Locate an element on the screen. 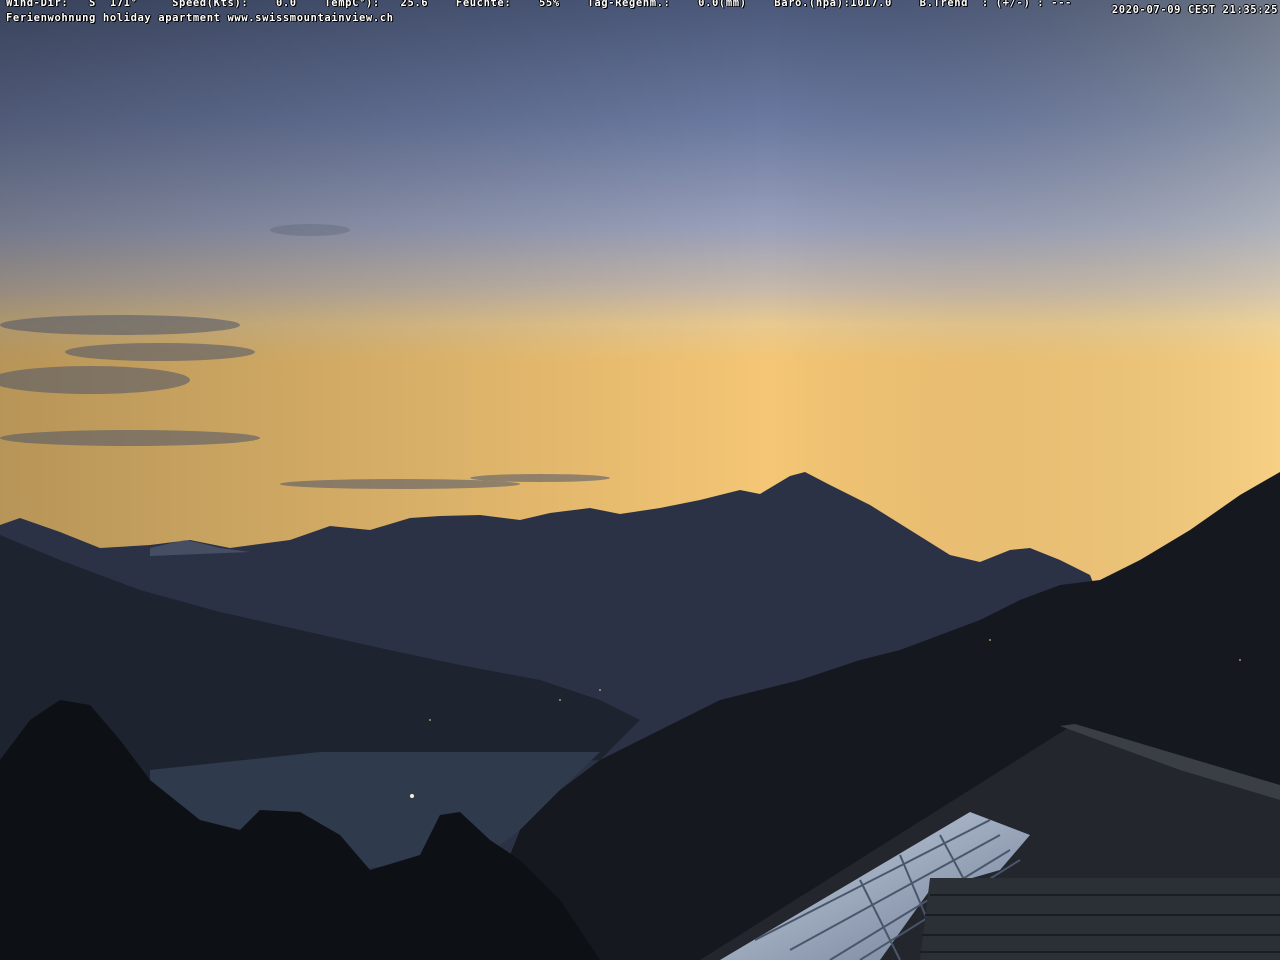  light-on-lake is located at coordinates (412, 796).